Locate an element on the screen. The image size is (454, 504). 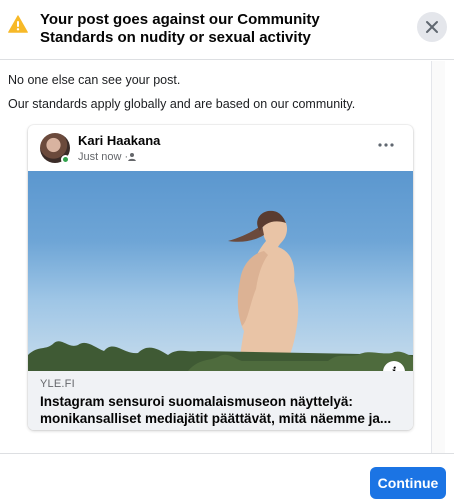
more-options-icon is located at coordinates (386, 145).